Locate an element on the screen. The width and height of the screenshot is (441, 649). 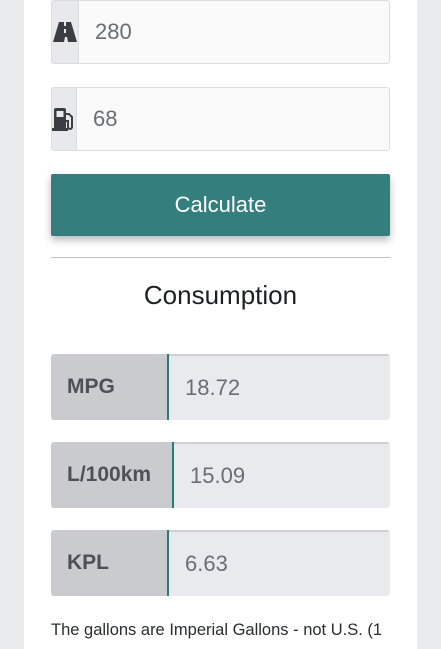
result-value: 6.63 is located at coordinates (279, 563).